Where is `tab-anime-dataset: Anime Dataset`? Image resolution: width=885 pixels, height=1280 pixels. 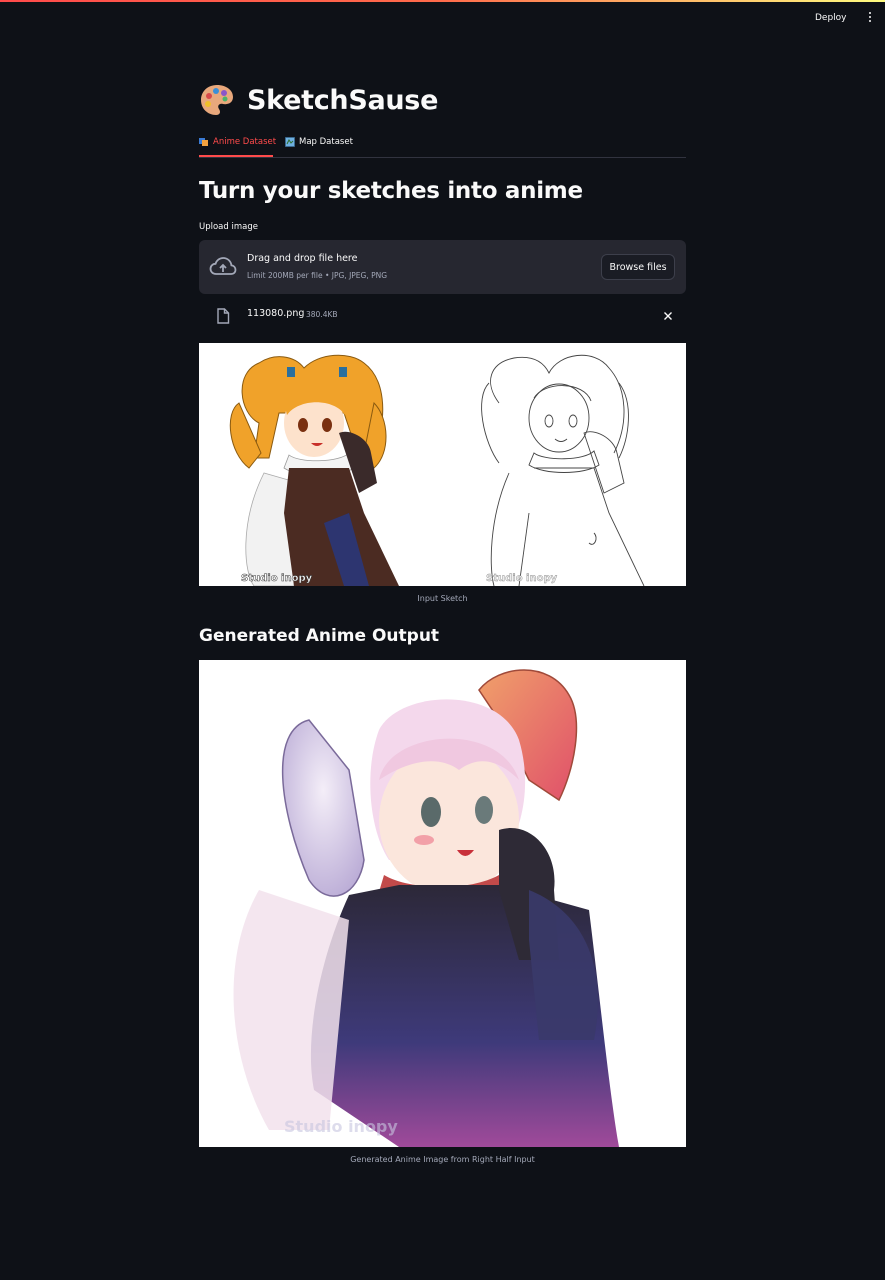 tab-anime-dataset: Anime Dataset is located at coordinates (237, 146).